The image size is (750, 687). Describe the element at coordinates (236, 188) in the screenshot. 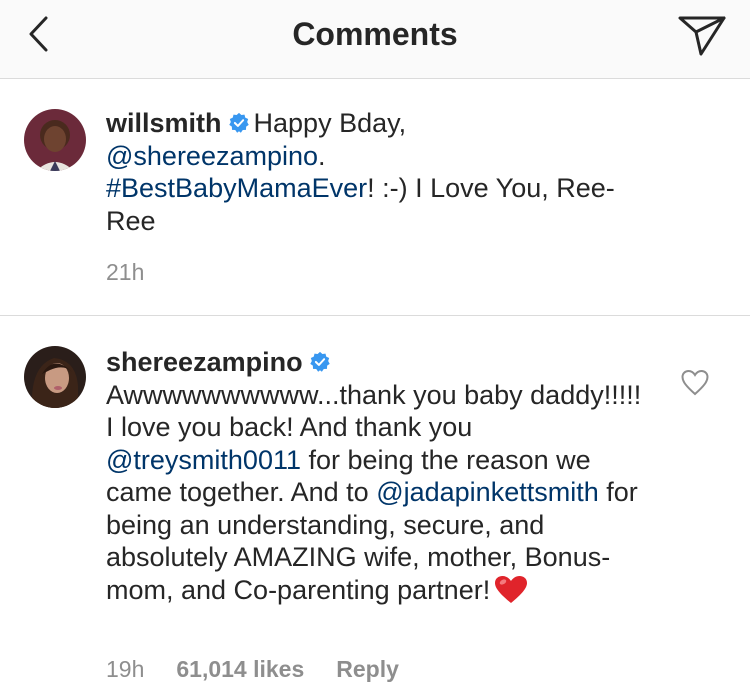

I see `hashtag-link: #BestBabyMamaEver` at that location.